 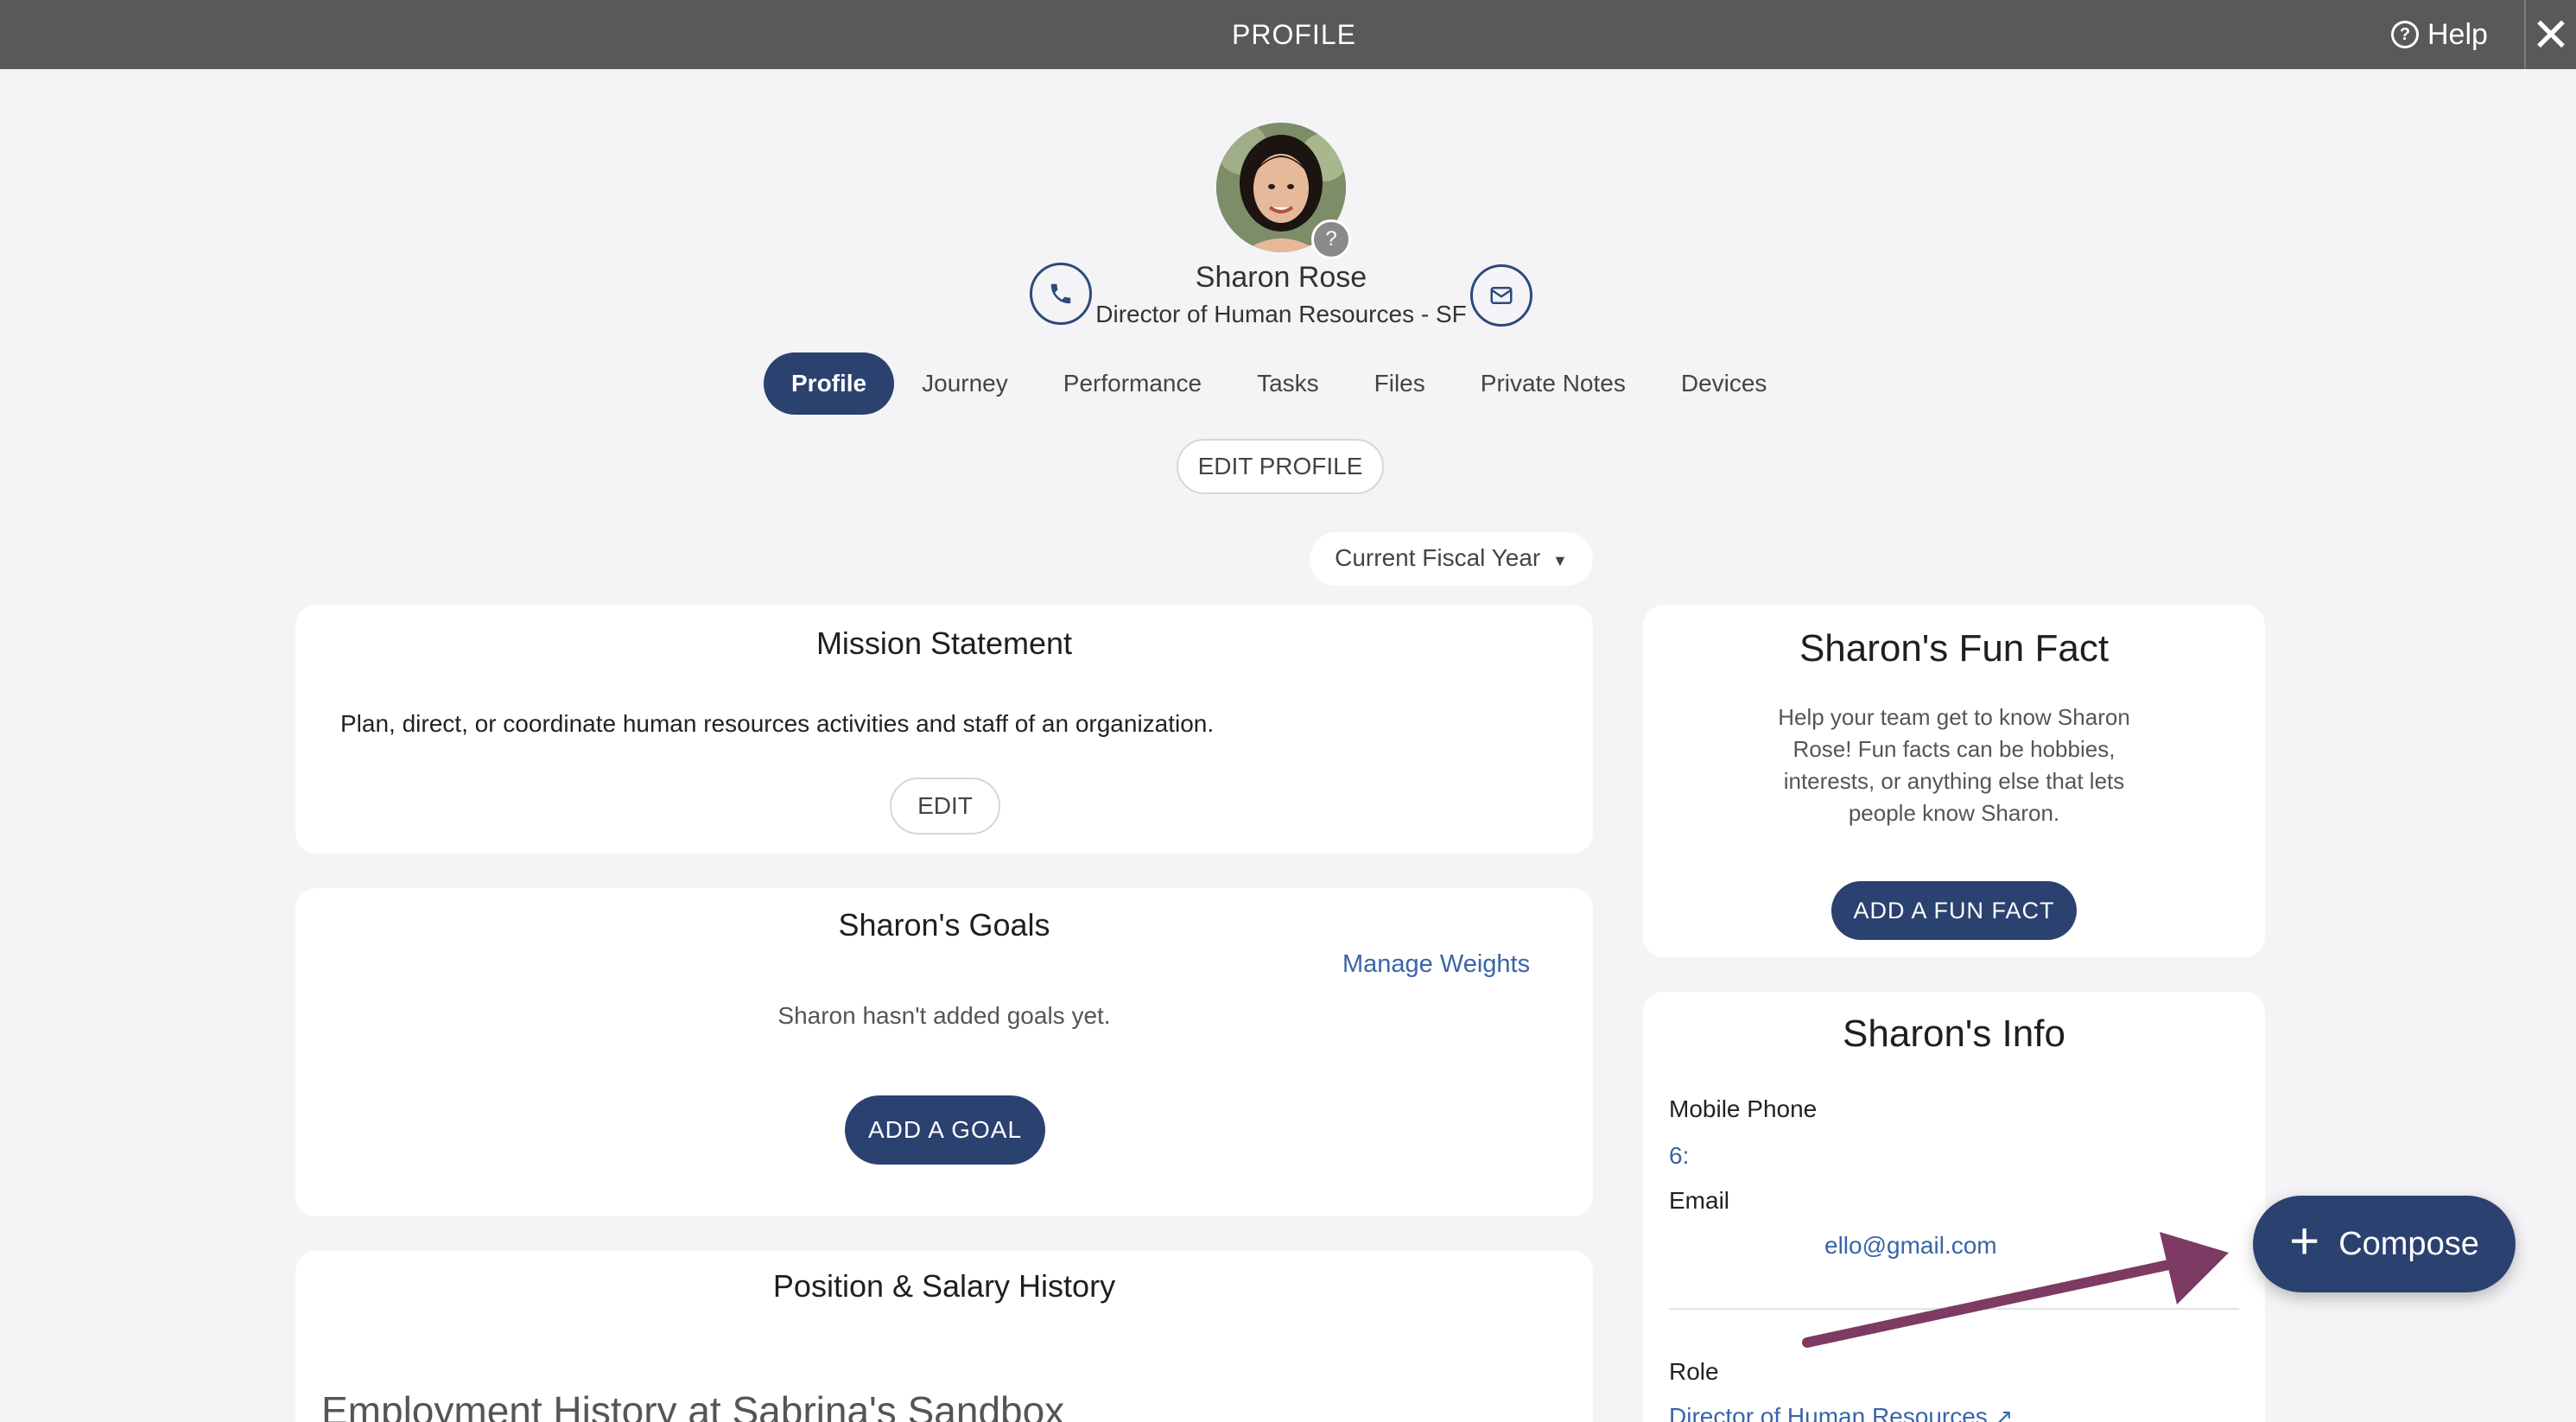 What do you see at coordinates (1699, 1200) in the screenshot?
I see `email-label: Email` at bounding box center [1699, 1200].